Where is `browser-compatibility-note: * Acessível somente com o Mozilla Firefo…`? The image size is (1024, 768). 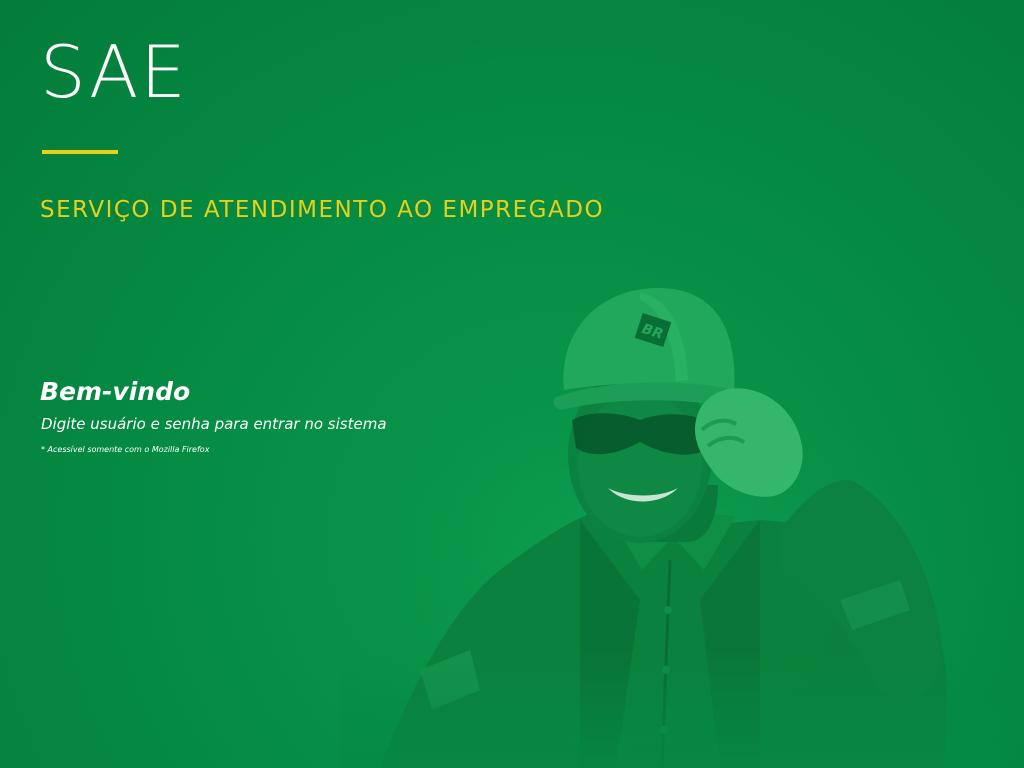
browser-compatibility-note: * Acessível somente com o Mozilla Firefo… is located at coordinates (125, 449).